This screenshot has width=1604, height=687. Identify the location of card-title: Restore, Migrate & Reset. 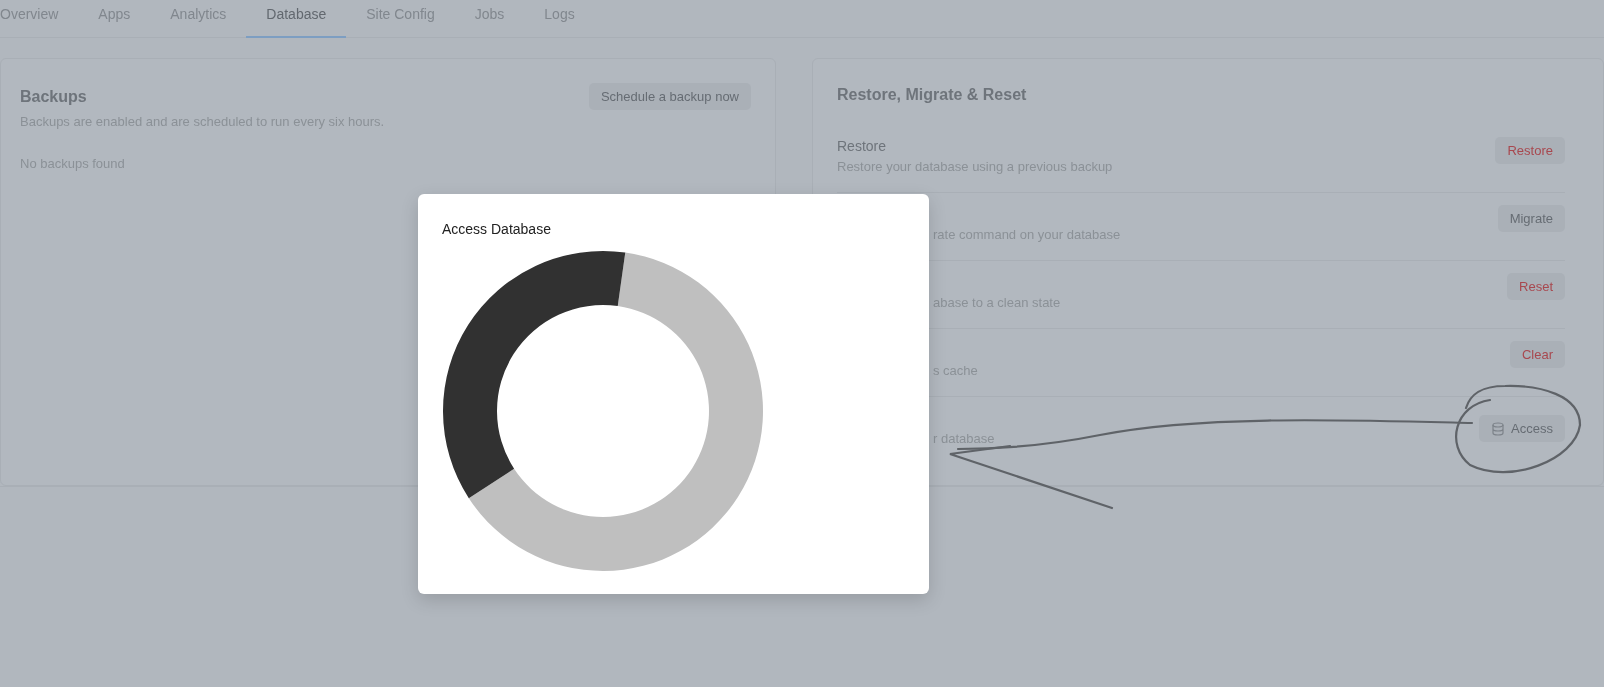
(932, 95).